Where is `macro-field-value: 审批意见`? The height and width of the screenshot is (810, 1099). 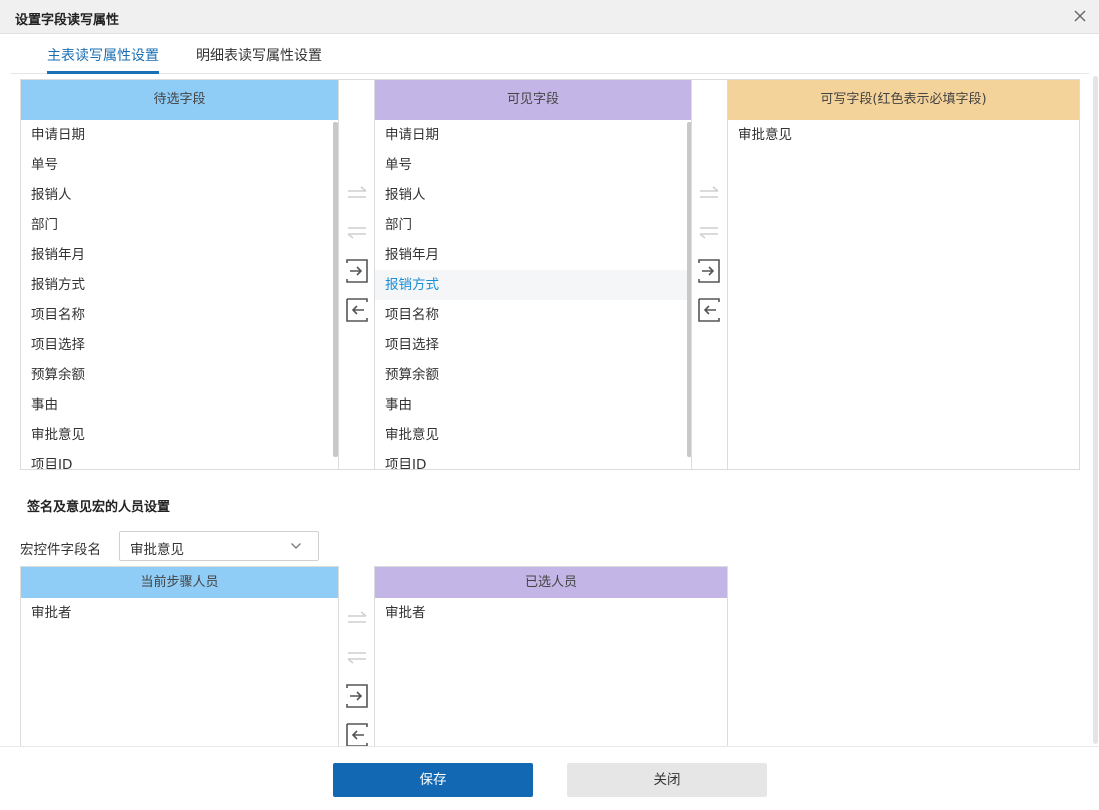
macro-field-value: 审批意见 is located at coordinates (157, 550).